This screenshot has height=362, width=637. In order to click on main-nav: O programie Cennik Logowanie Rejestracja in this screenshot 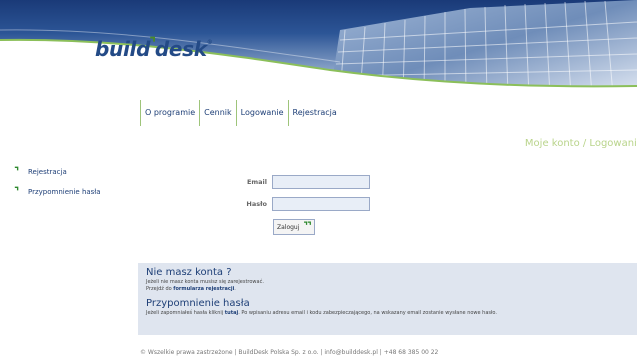, I will do `click(240, 113)`.